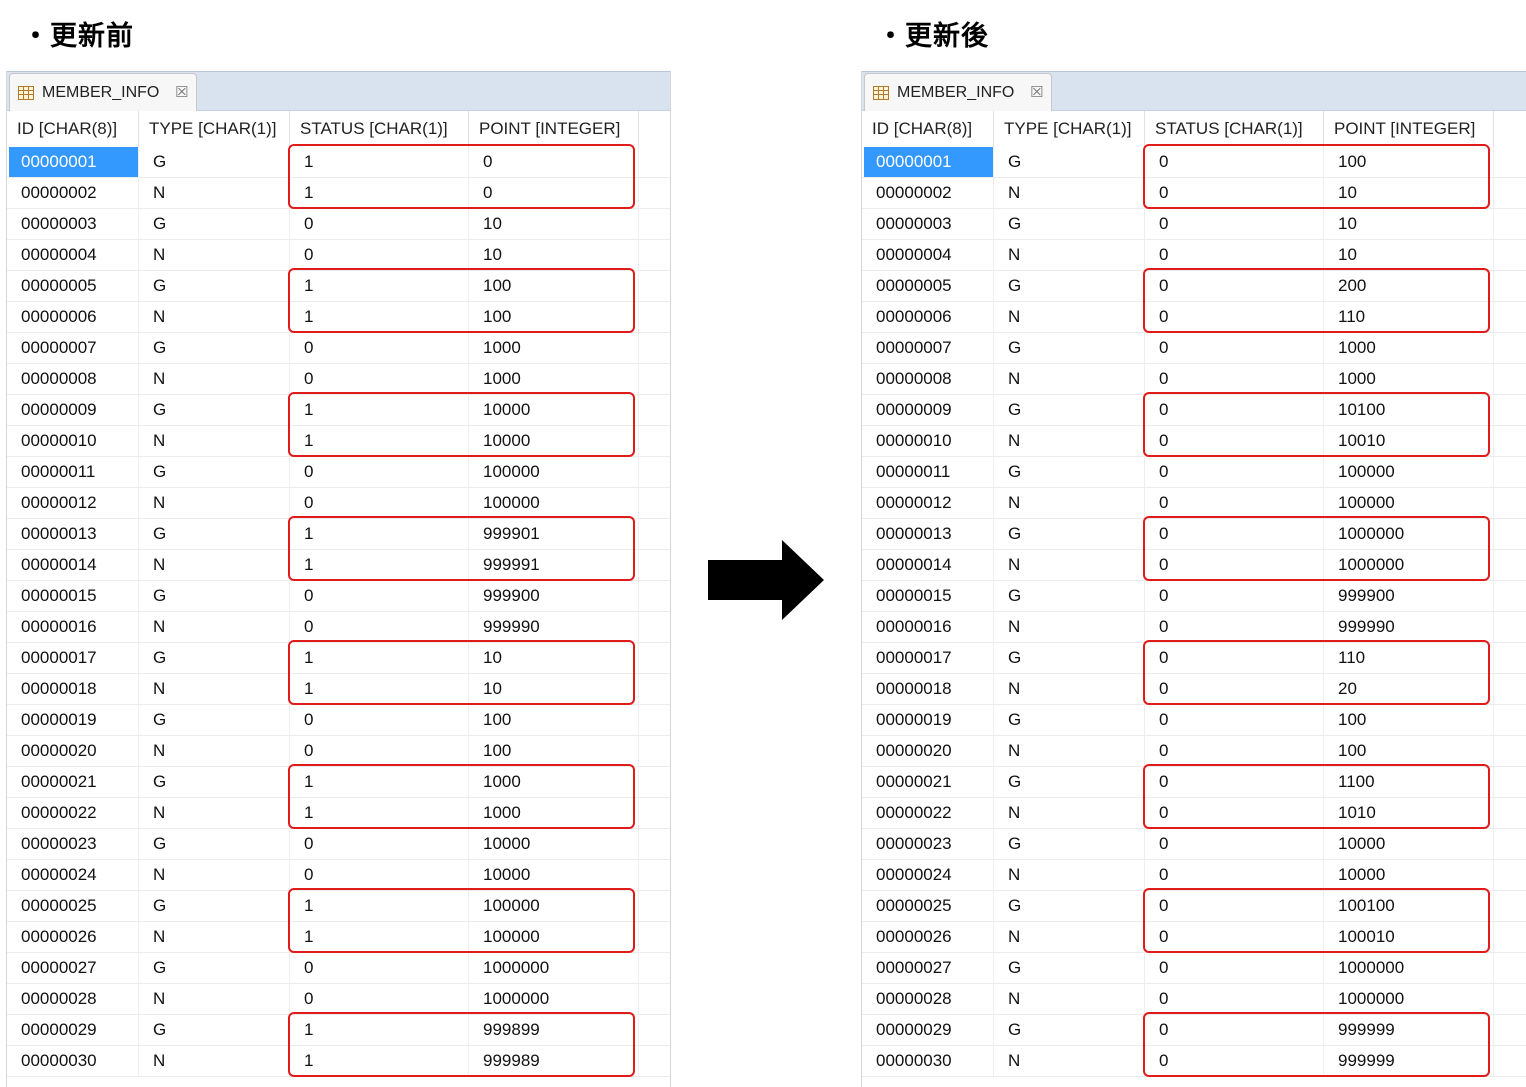 The height and width of the screenshot is (1087, 1526). I want to click on table-row: 00000012 N 0 100000, so click(1194, 503).